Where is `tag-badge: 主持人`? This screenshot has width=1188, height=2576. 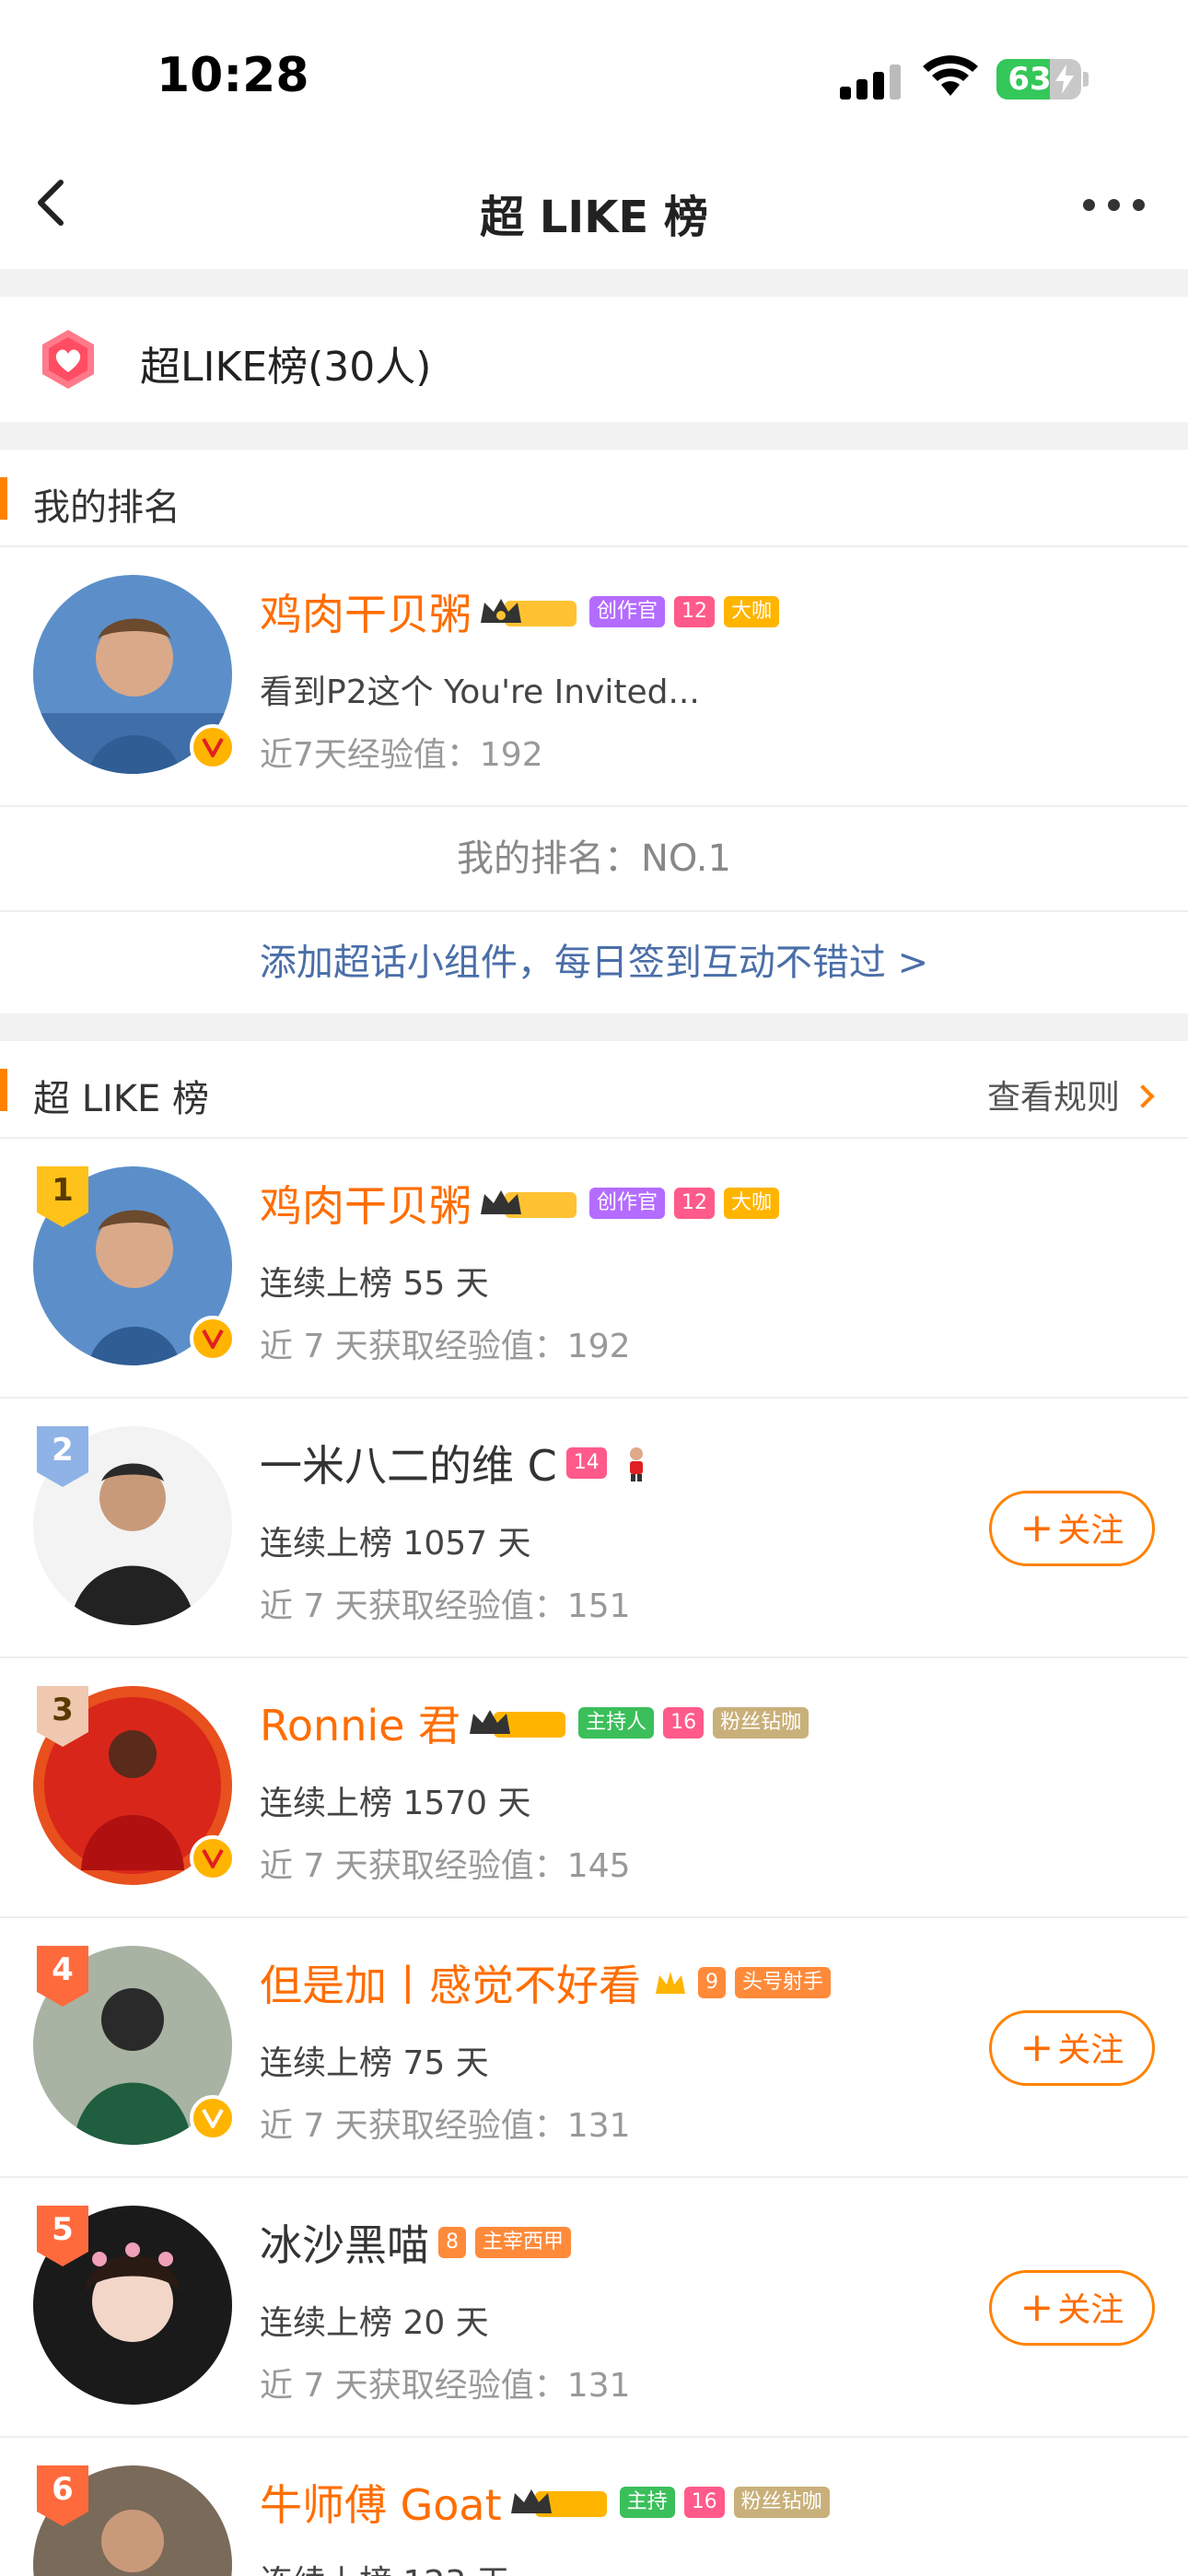 tag-badge: 主持人 is located at coordinates (616, 1723).